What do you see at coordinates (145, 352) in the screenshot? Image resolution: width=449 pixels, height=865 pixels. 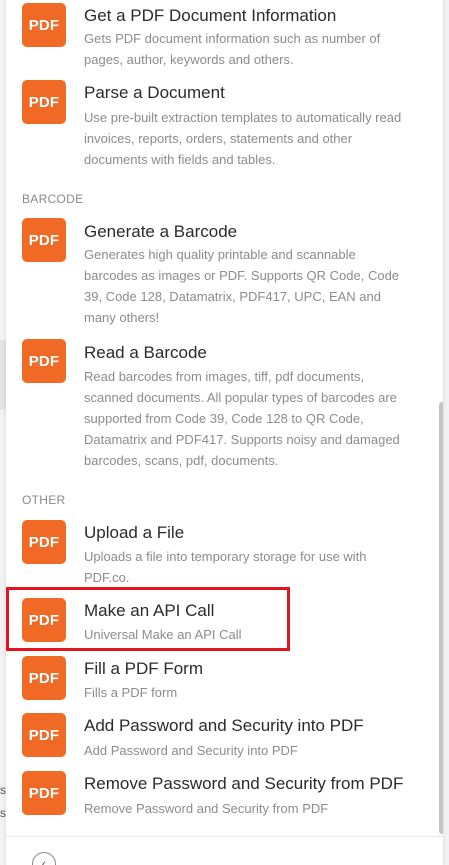 I see `module-title: Read a Barcode` at bounding box center [145, 352].